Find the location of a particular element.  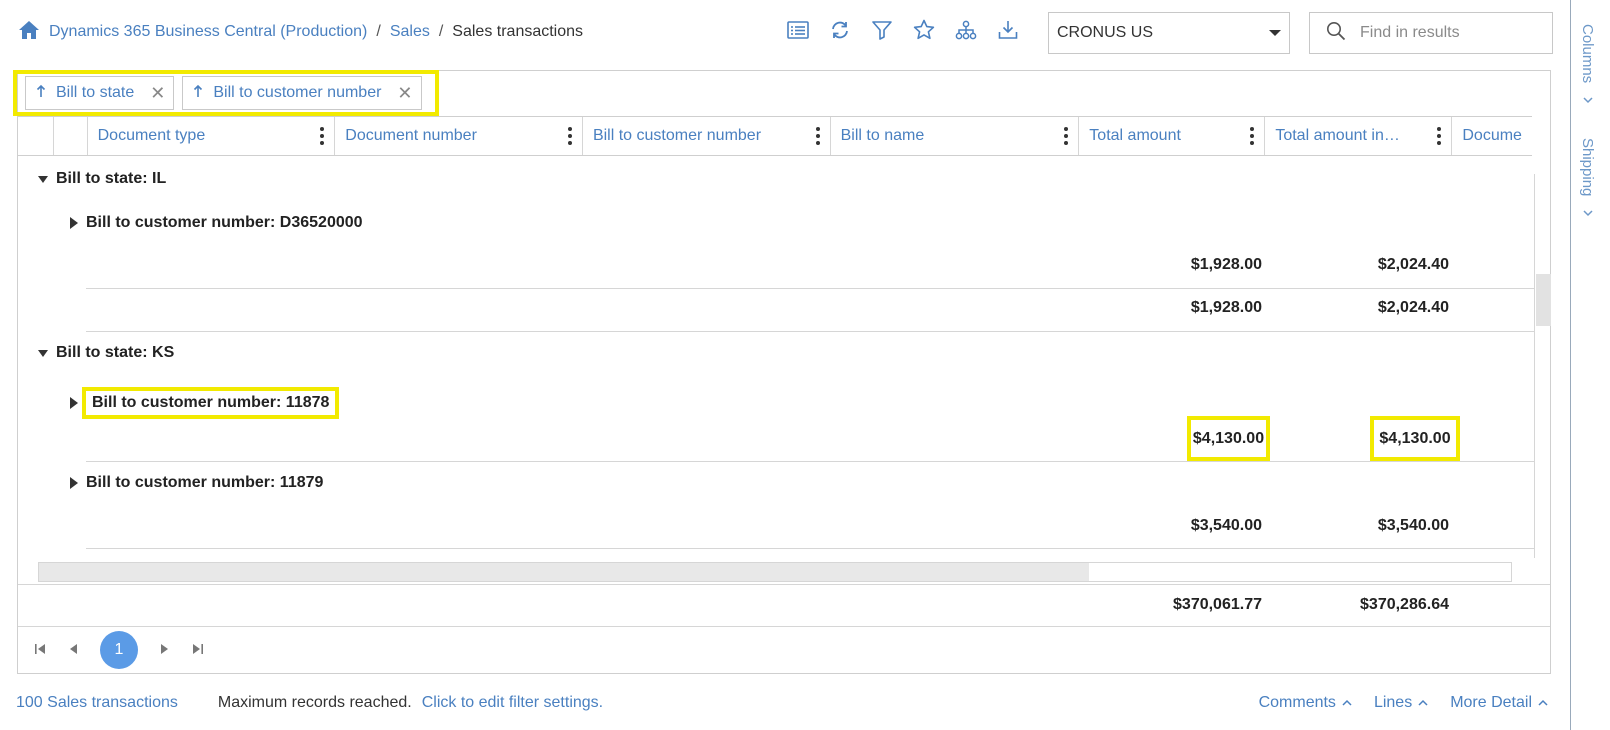

group-row-customer-11879: Bill to customer number: 11879 is located at coordinates (196, 483).